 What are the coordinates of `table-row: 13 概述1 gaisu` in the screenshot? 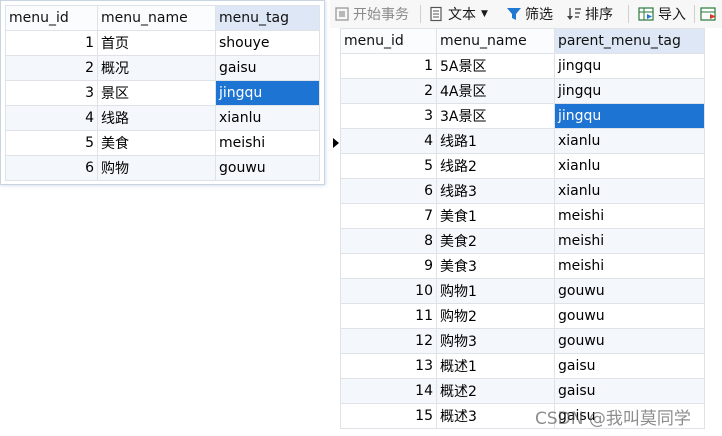 It's located at (522, 366).